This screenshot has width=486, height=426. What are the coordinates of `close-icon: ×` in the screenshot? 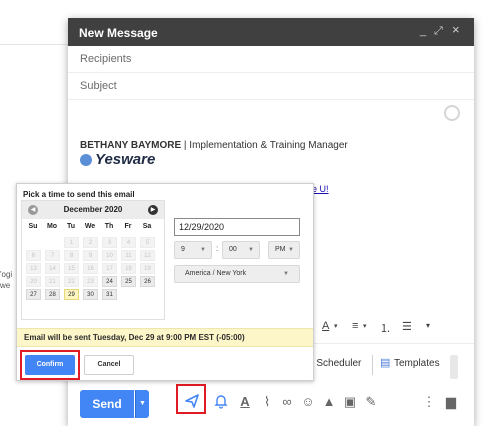 It's located at (456, 30).